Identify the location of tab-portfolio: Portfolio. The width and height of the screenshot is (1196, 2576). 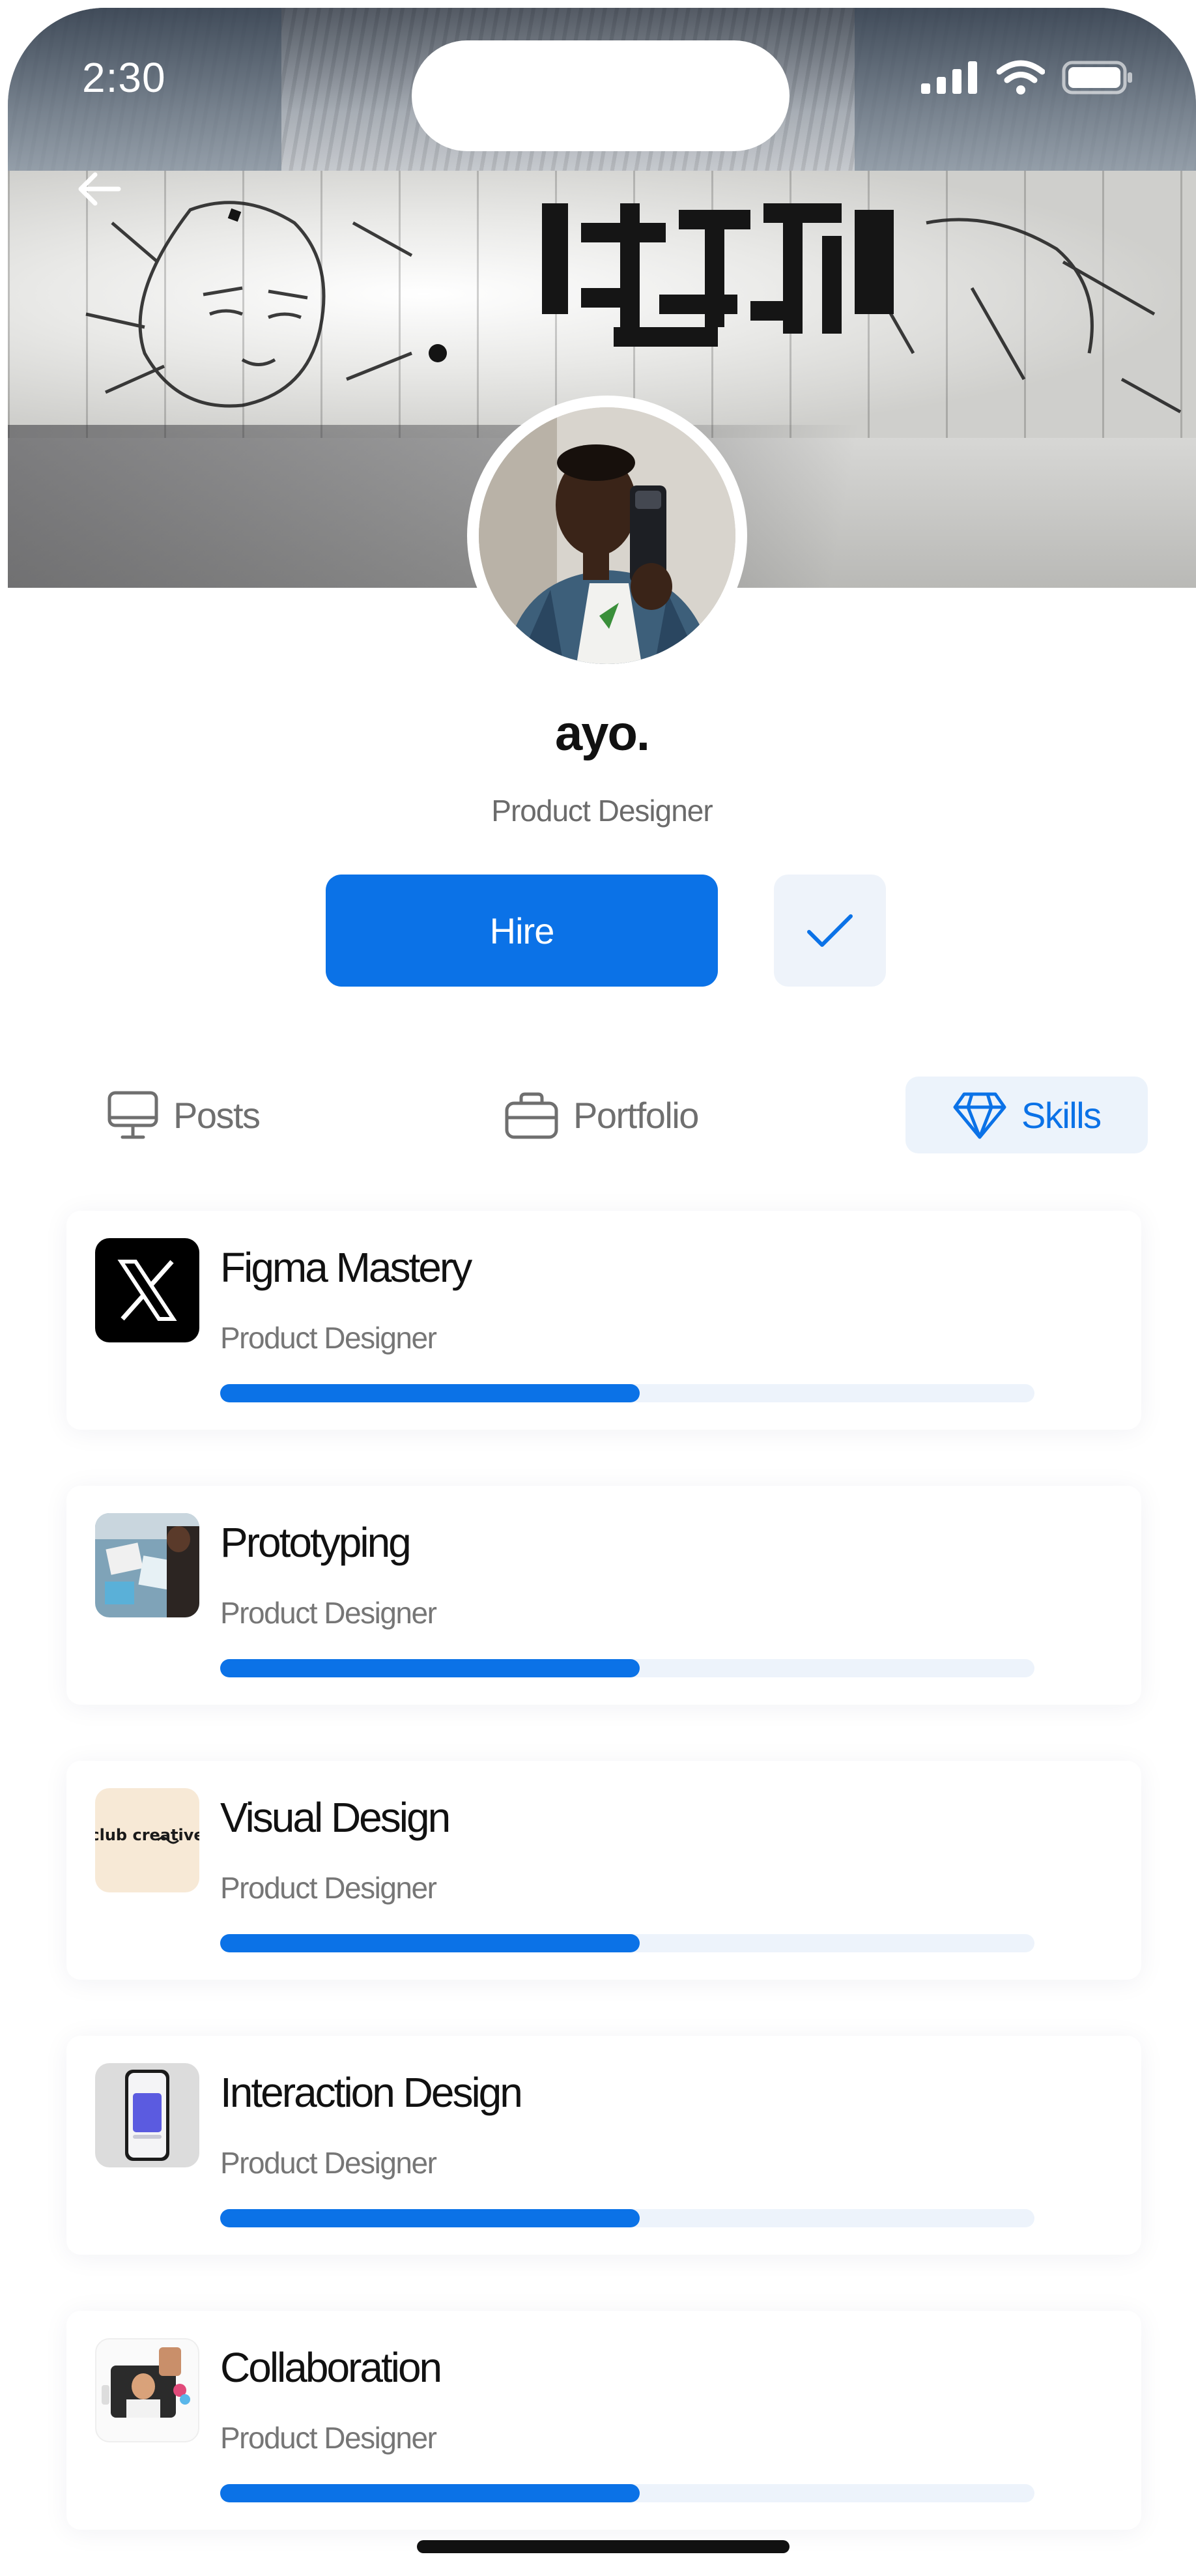
(601, 1115).